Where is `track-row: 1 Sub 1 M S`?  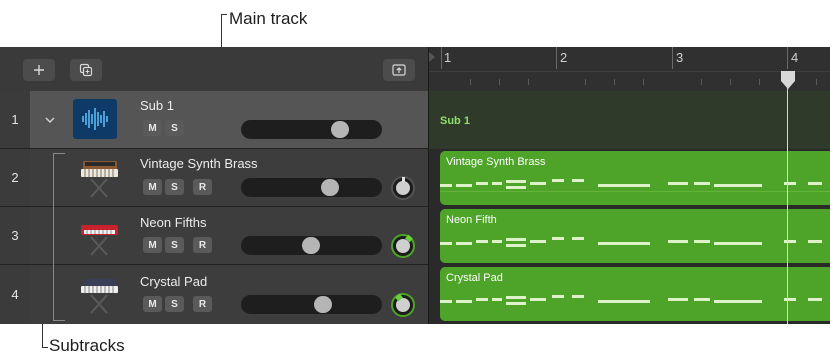
track-row: 1 Sub 1 M S is located at coordinates (214, 120).